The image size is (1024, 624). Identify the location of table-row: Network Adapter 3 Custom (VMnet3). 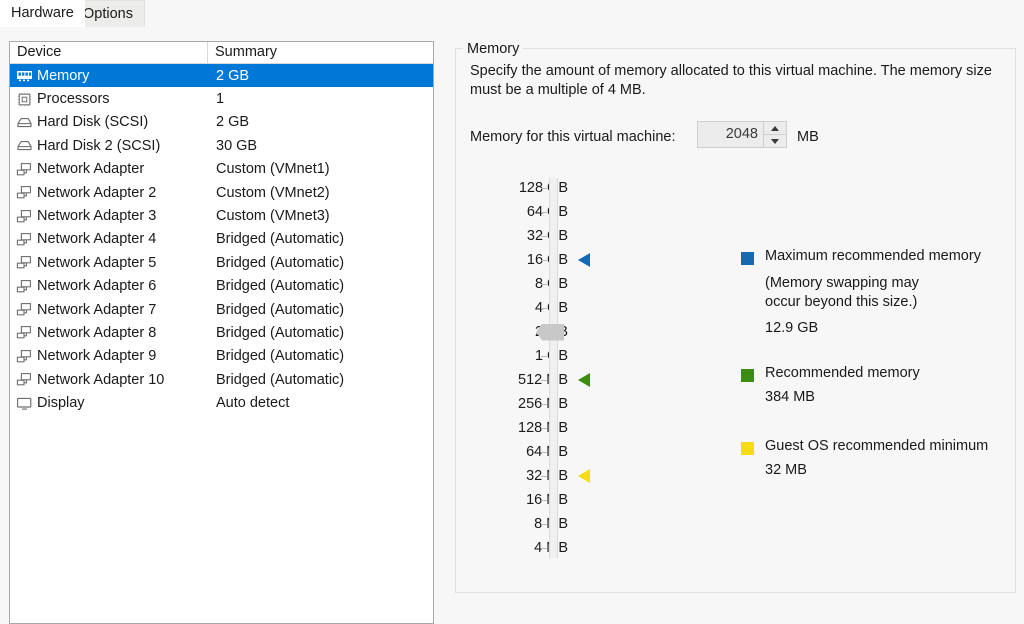
(221, 215).